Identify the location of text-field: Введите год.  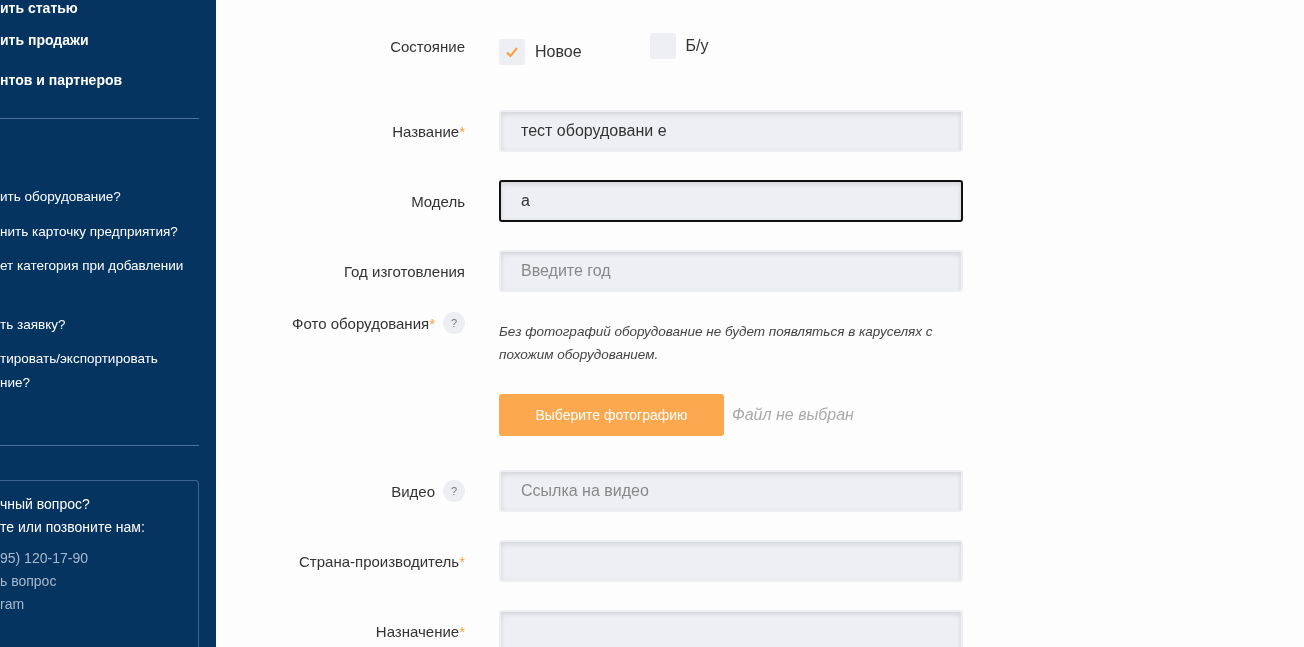
(731, 271).